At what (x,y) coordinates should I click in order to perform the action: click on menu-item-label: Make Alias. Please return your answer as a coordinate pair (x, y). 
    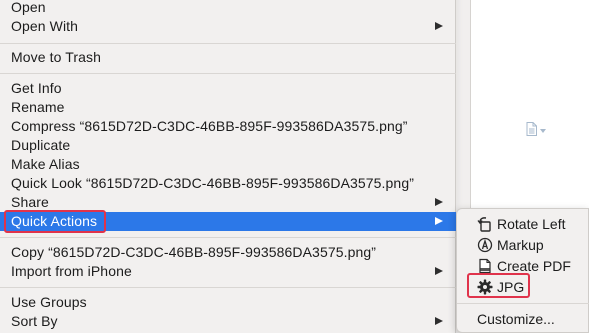
    Looking at the image, I should click on (45, 164).